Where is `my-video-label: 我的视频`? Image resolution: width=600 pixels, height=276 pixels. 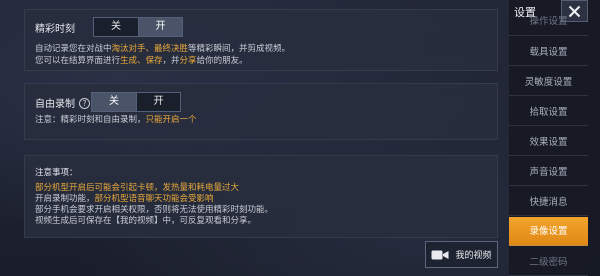
my-video-label: 我的视频 is located at coordinates (473, 256).